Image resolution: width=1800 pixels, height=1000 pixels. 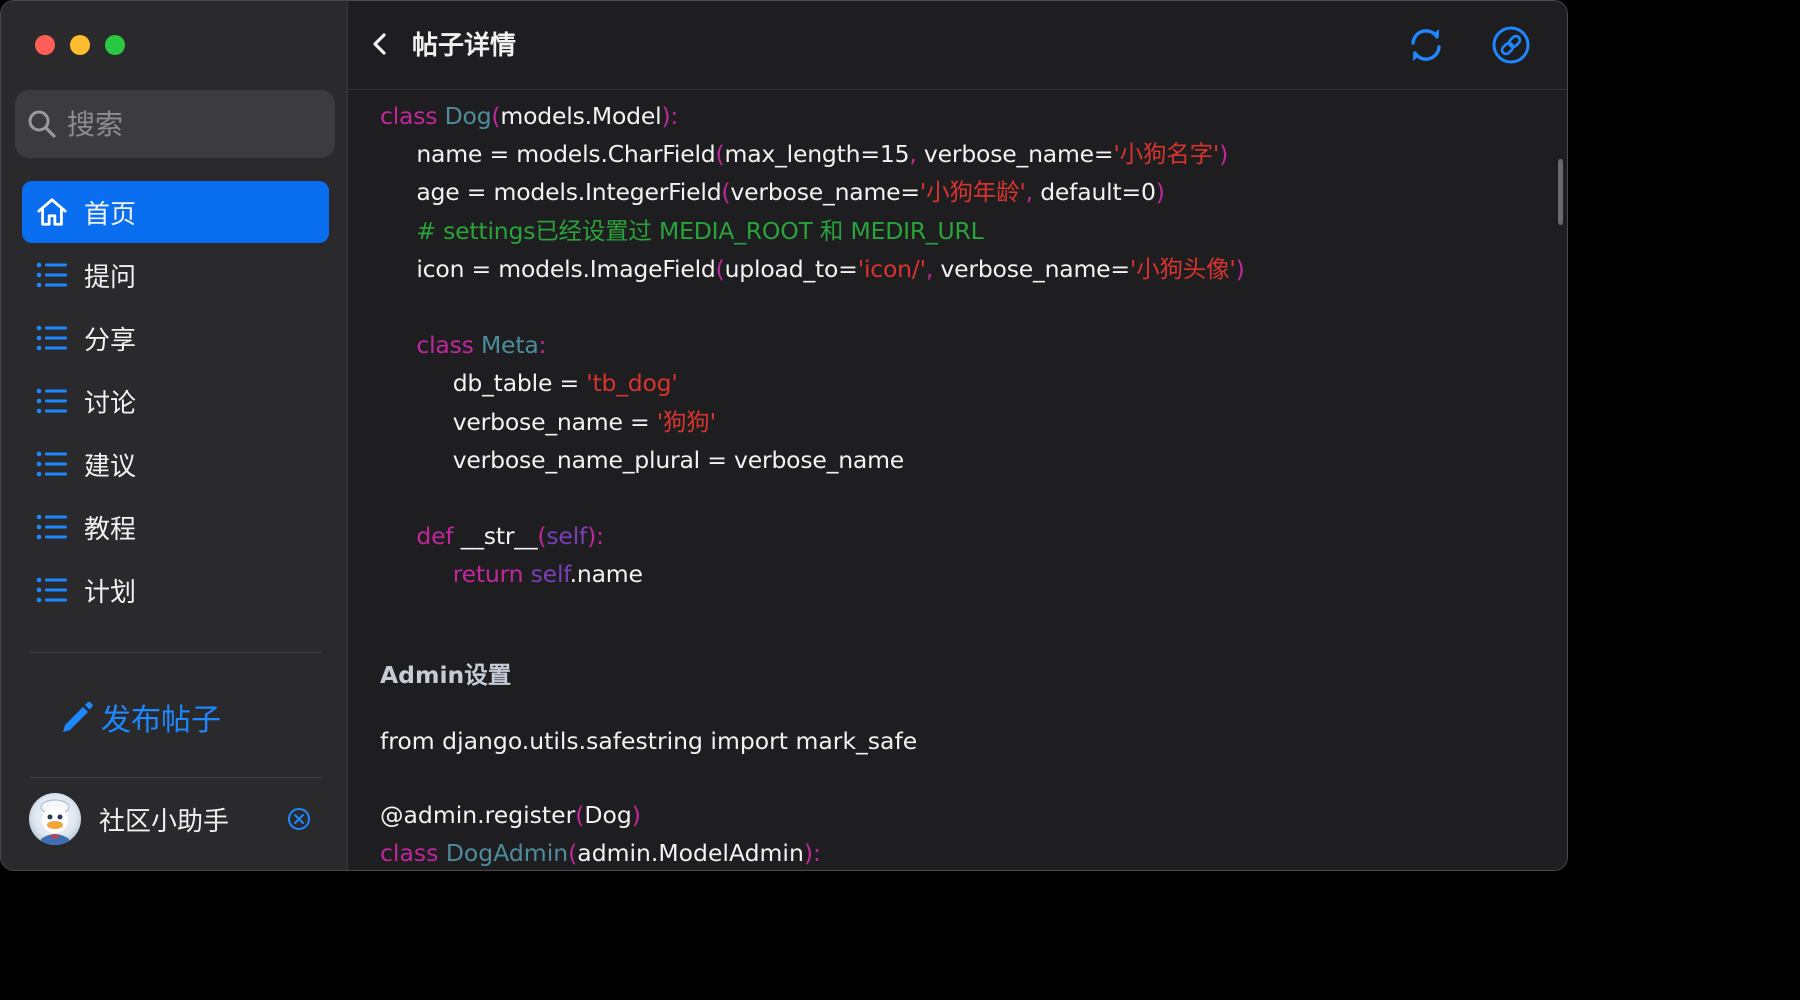 I want to click on code-line: def __str__(self):, so click(x=510, y=536).